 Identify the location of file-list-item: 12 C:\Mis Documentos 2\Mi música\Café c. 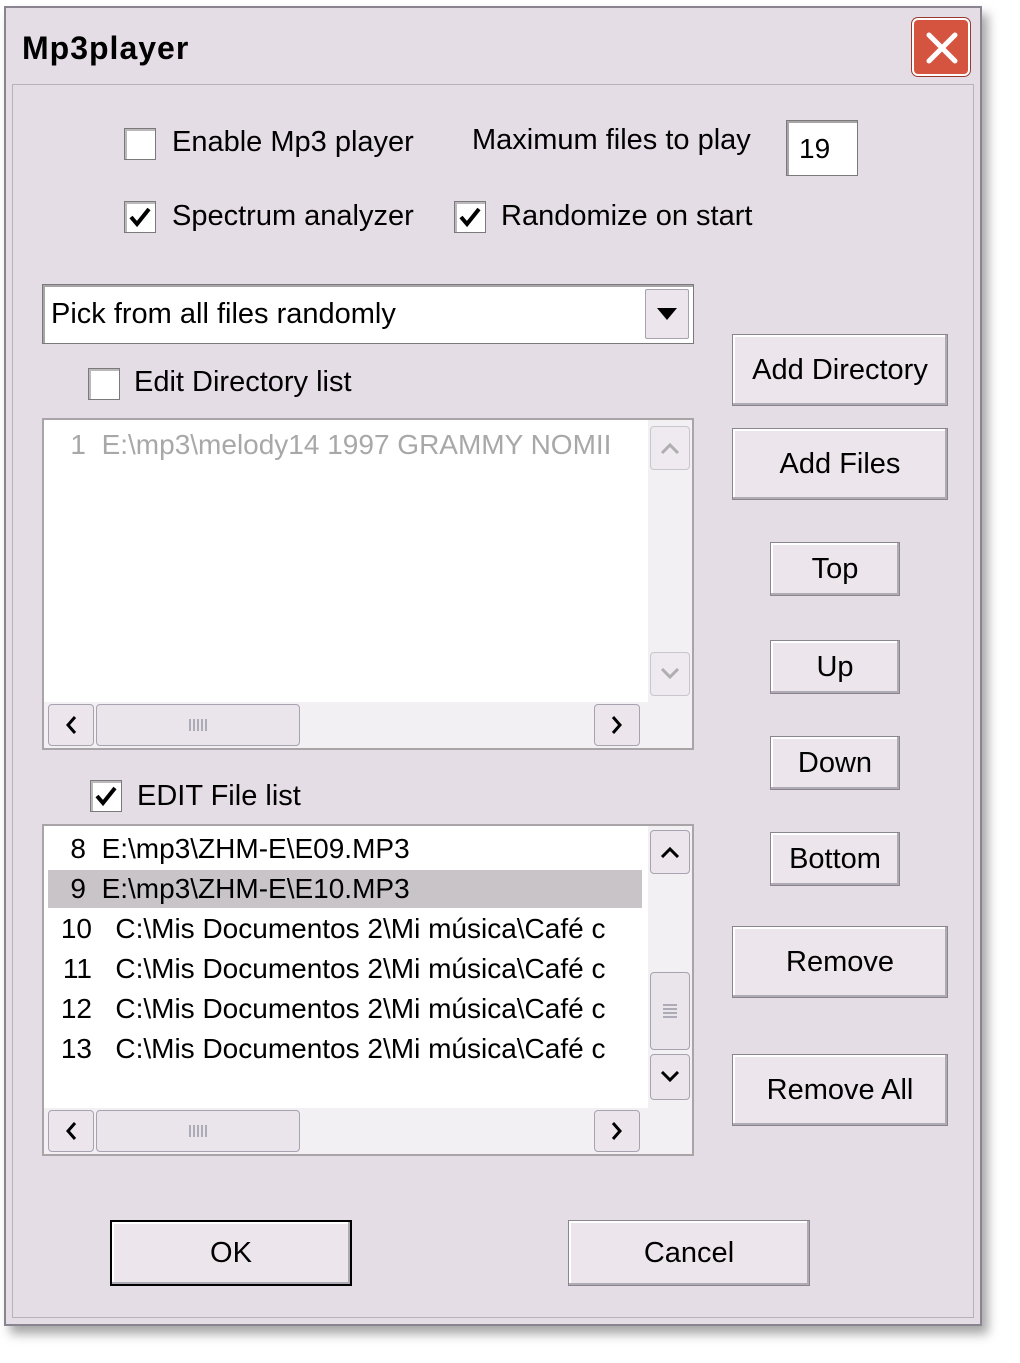
(345, 1009).